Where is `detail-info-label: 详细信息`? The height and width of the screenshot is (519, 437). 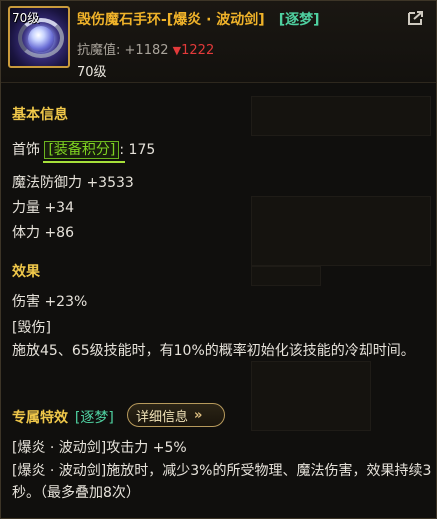
detail-info-label: 详细信息 is located at coordinates (162, 417).